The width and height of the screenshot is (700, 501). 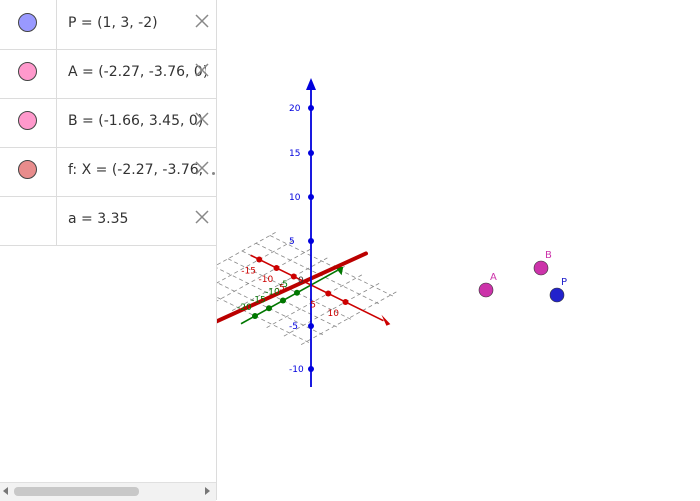 What do you see at coordinates (296, 370) in the screenshot?
I see `z-axis-tick-label: -10` at bounding box center [296, 370].